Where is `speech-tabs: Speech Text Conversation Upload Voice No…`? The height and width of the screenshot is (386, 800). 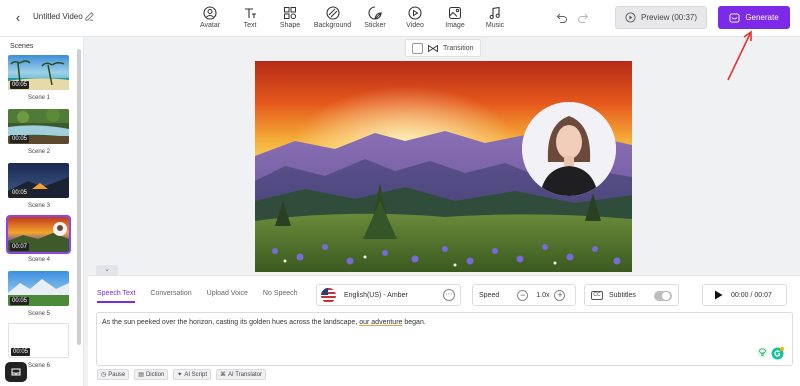
speech-tabs: Speech Text Conversation Upload Voice No… is located at coordinates (197, 296).